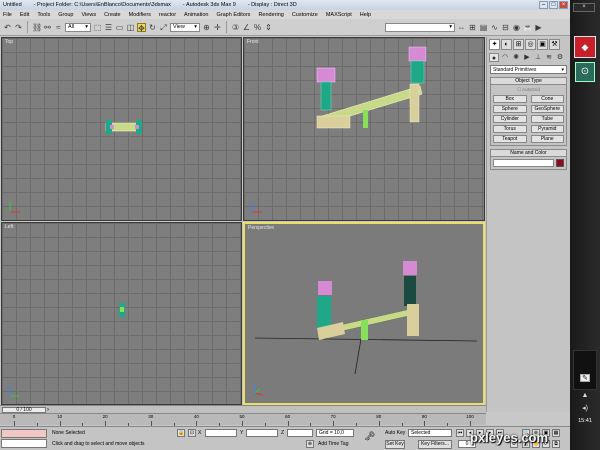  Describe the element at coordinates (181, 433) in the screenshot. I see `lock-selection-icon: 🔒` at that location.